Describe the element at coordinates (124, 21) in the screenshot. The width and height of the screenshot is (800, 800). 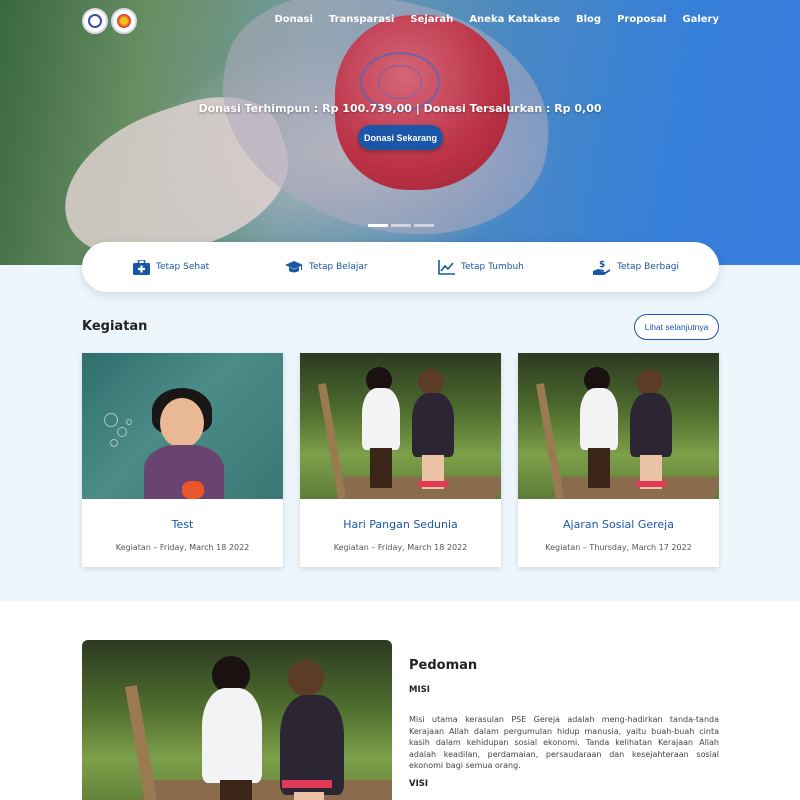
I see `logo-secondary` at that location.